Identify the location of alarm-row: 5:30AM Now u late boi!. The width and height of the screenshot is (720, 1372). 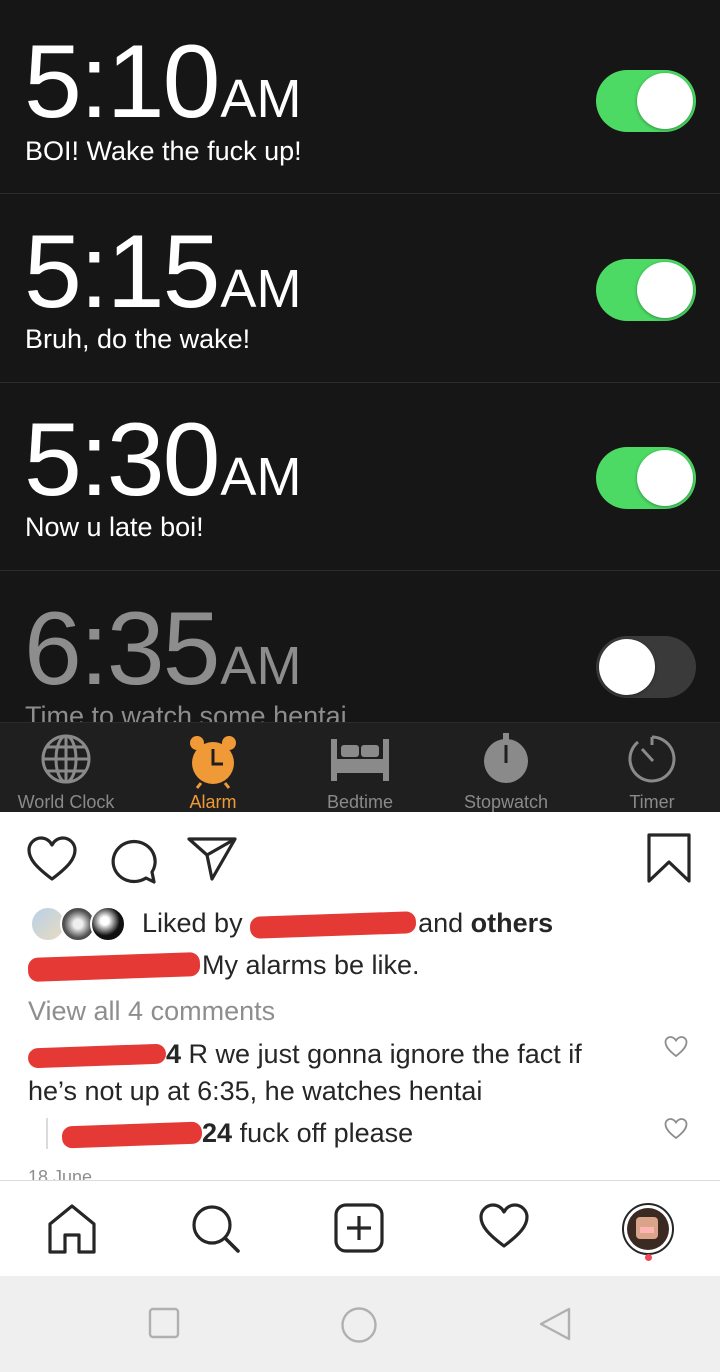
(360, 472).